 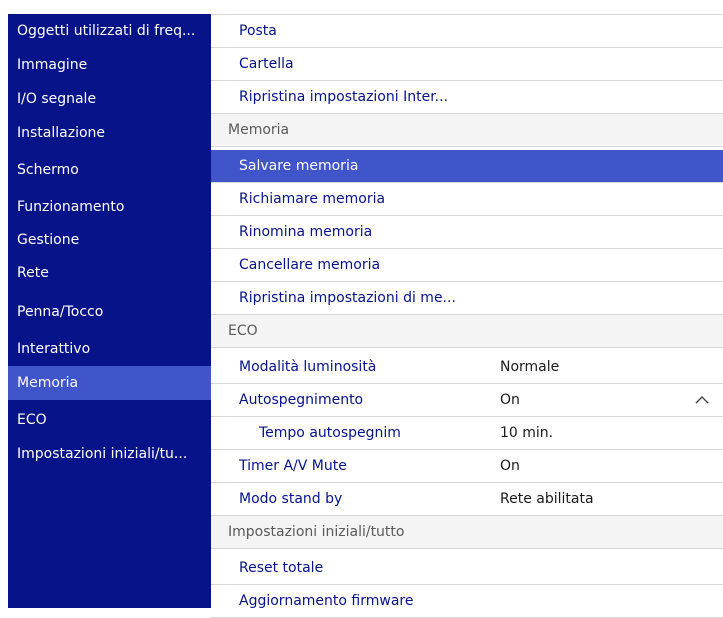 I want to click on sidebar-item-immagine: Immagine, so click(x=109, y=65).